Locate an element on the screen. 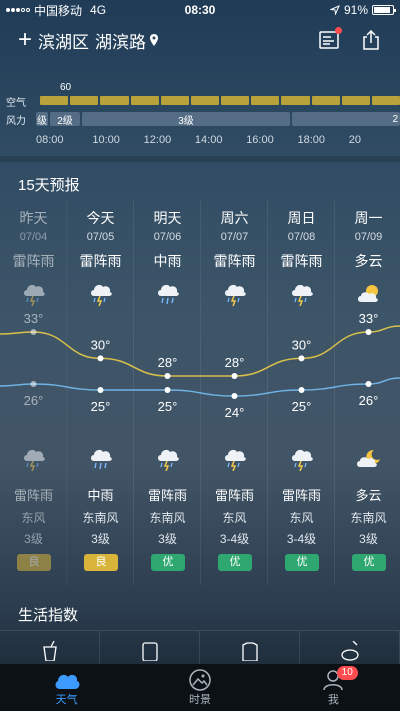 The image size is (400, 711). wind-segment: 2级 is located at coordinates (65, 119).